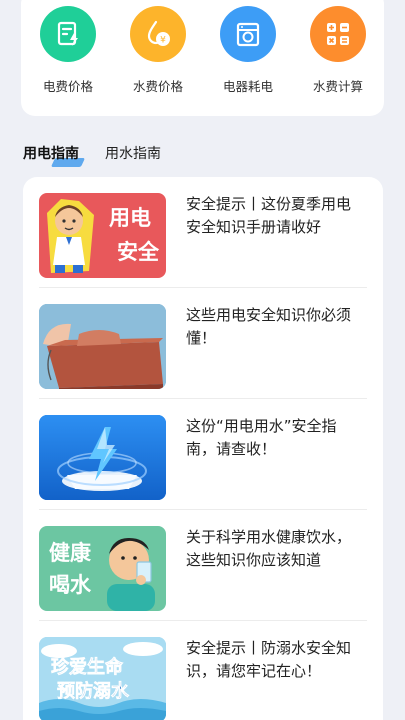 The image size is (405, 720). What do you see at coordinates (70, 585) in the screenshot?
I see `thumbnail-caption: 喝水` at bounding box center [70, 585].